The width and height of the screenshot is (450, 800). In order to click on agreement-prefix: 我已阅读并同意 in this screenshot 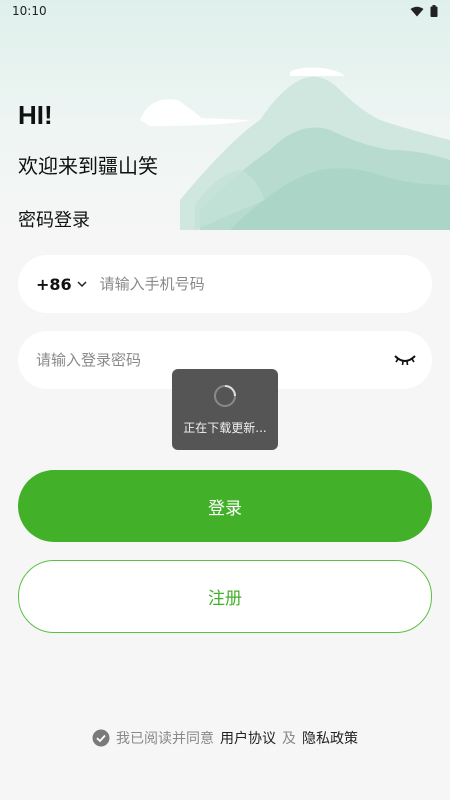, I will do `click(165, 739)`.